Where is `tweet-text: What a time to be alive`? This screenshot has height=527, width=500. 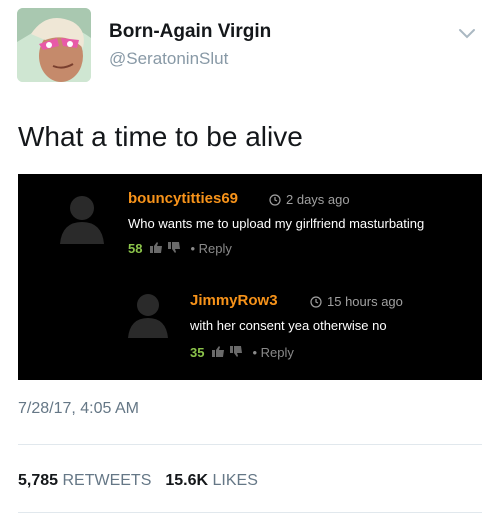
tweet-text: What a time to be alive is located at coordinates (160, 136).